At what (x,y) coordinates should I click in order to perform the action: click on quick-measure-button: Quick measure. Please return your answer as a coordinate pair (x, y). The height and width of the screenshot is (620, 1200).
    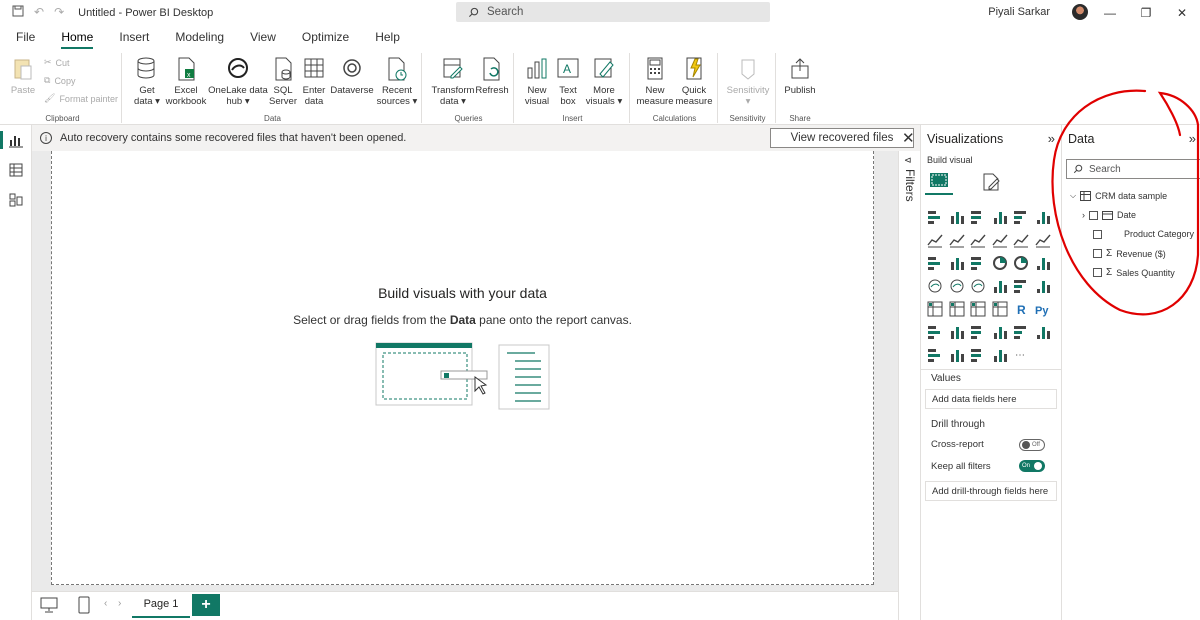
    Looking at the image, I should click on (694, 81).